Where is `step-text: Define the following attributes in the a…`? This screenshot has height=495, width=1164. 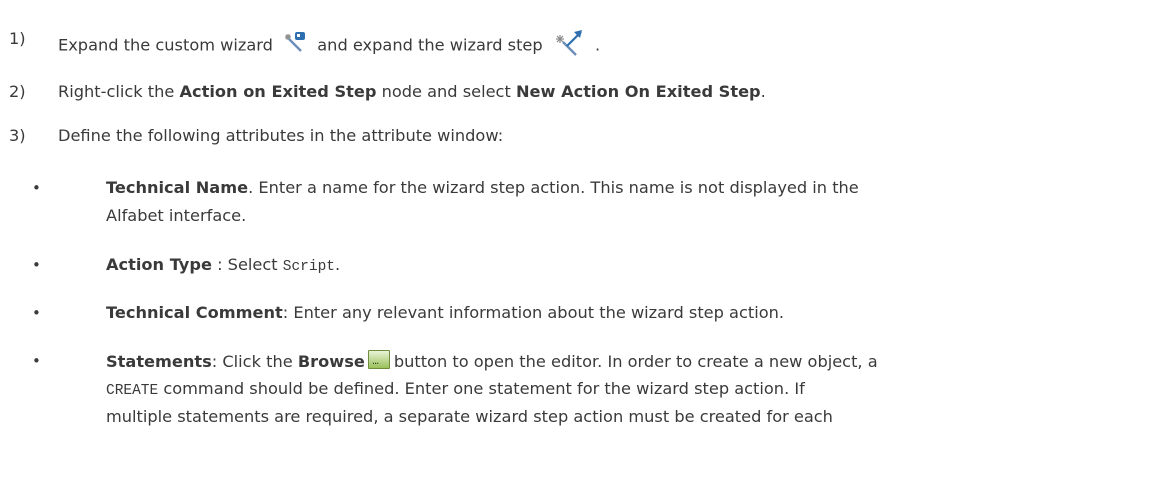
step-text: Define the following attributes in the a… is located at coordinates (281, 135).